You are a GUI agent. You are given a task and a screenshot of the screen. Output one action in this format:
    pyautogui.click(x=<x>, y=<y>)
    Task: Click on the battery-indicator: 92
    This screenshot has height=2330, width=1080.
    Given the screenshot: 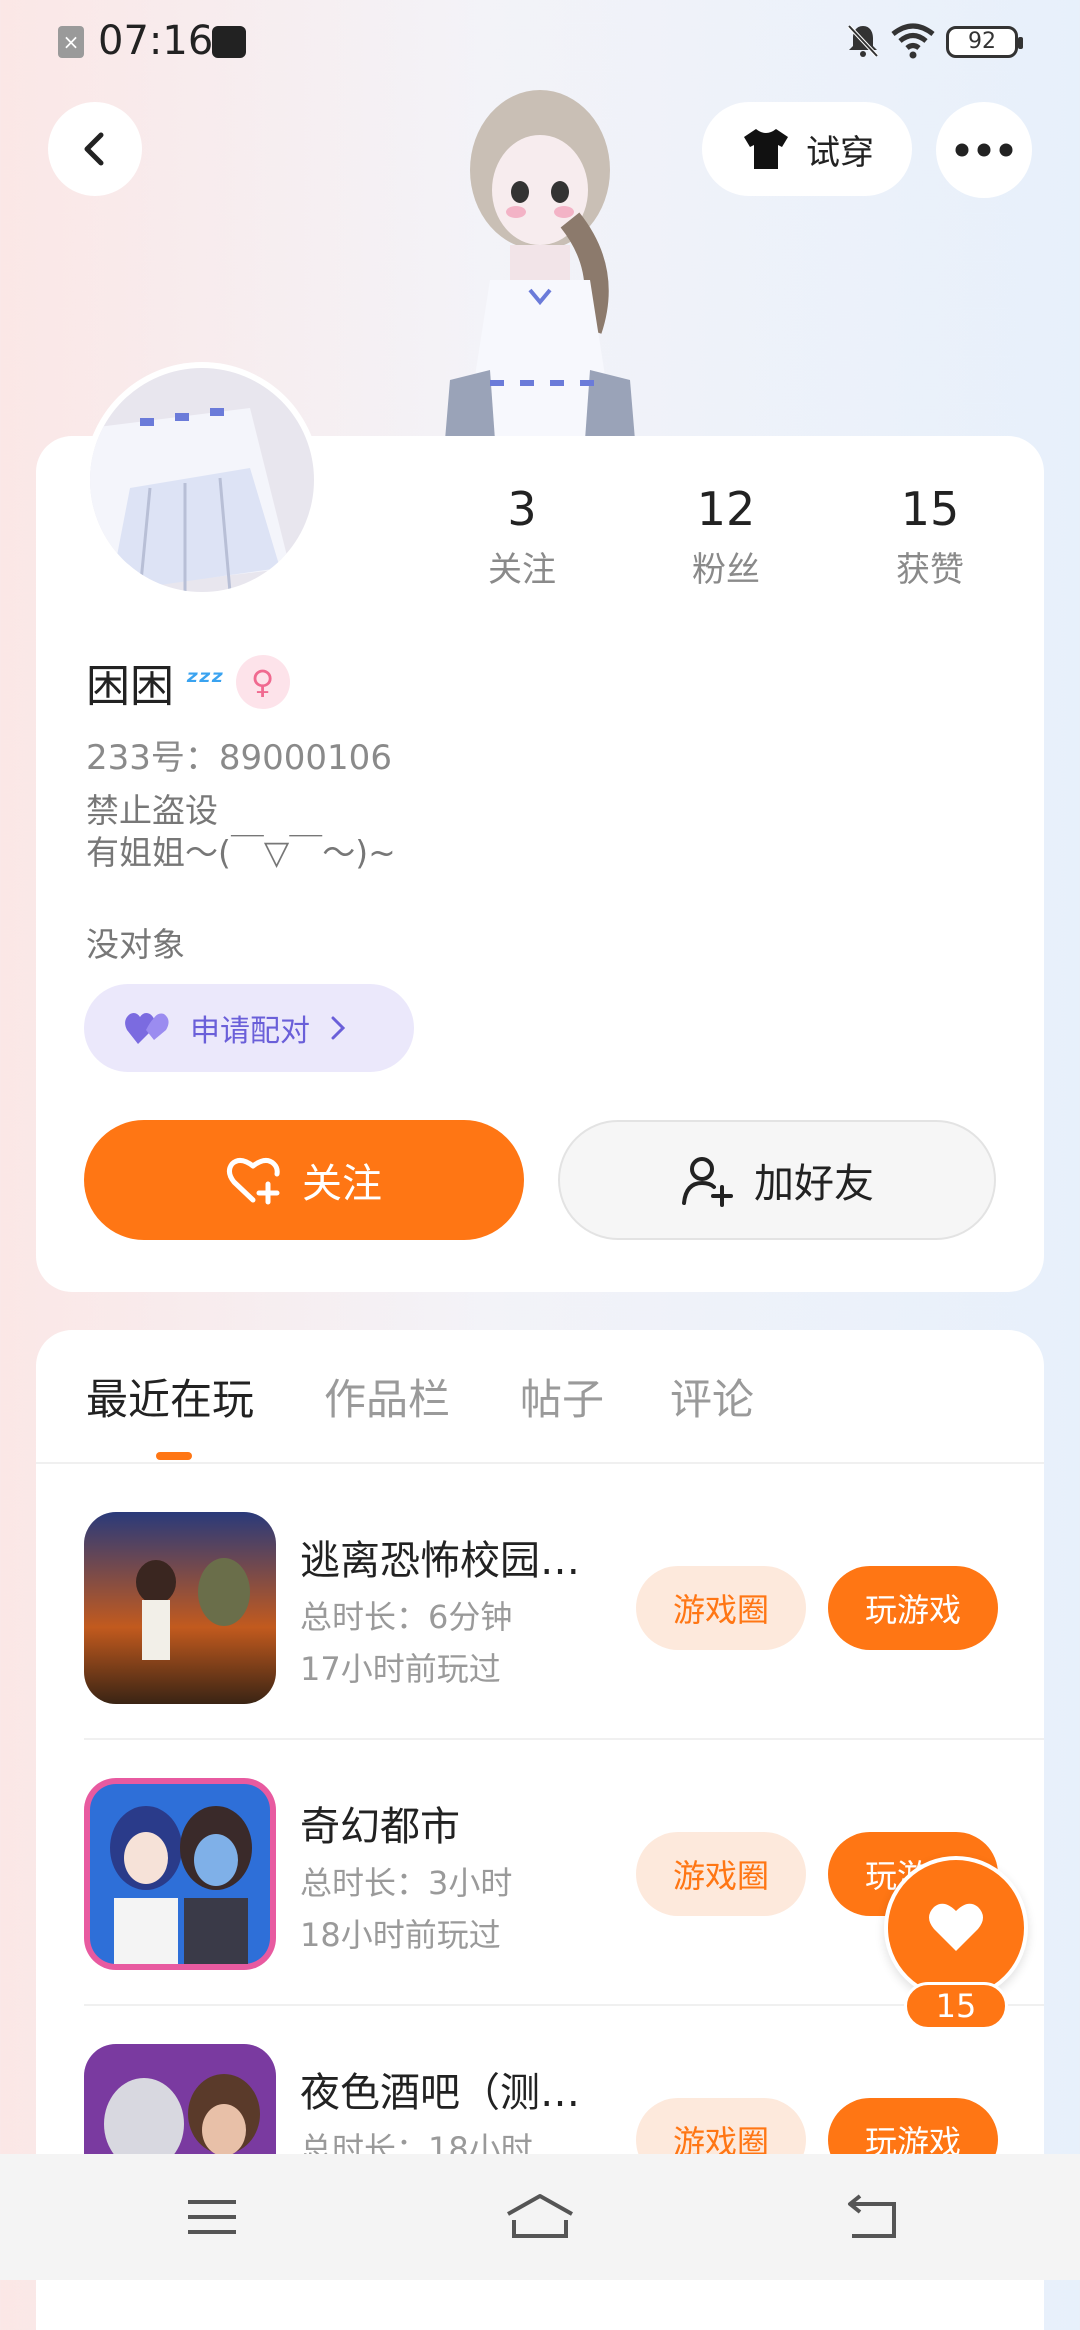 What is the action you would take?
    pyautogui.click(x=984, y=42)
    